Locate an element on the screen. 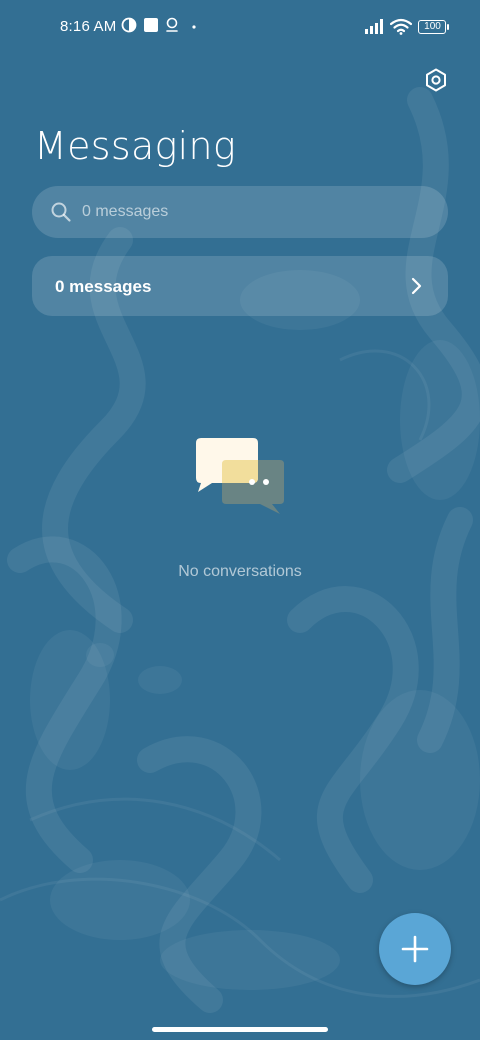 This screenshot has width=480, height=1040. chat-bubbles-icon is located at coordinates (240, 476).